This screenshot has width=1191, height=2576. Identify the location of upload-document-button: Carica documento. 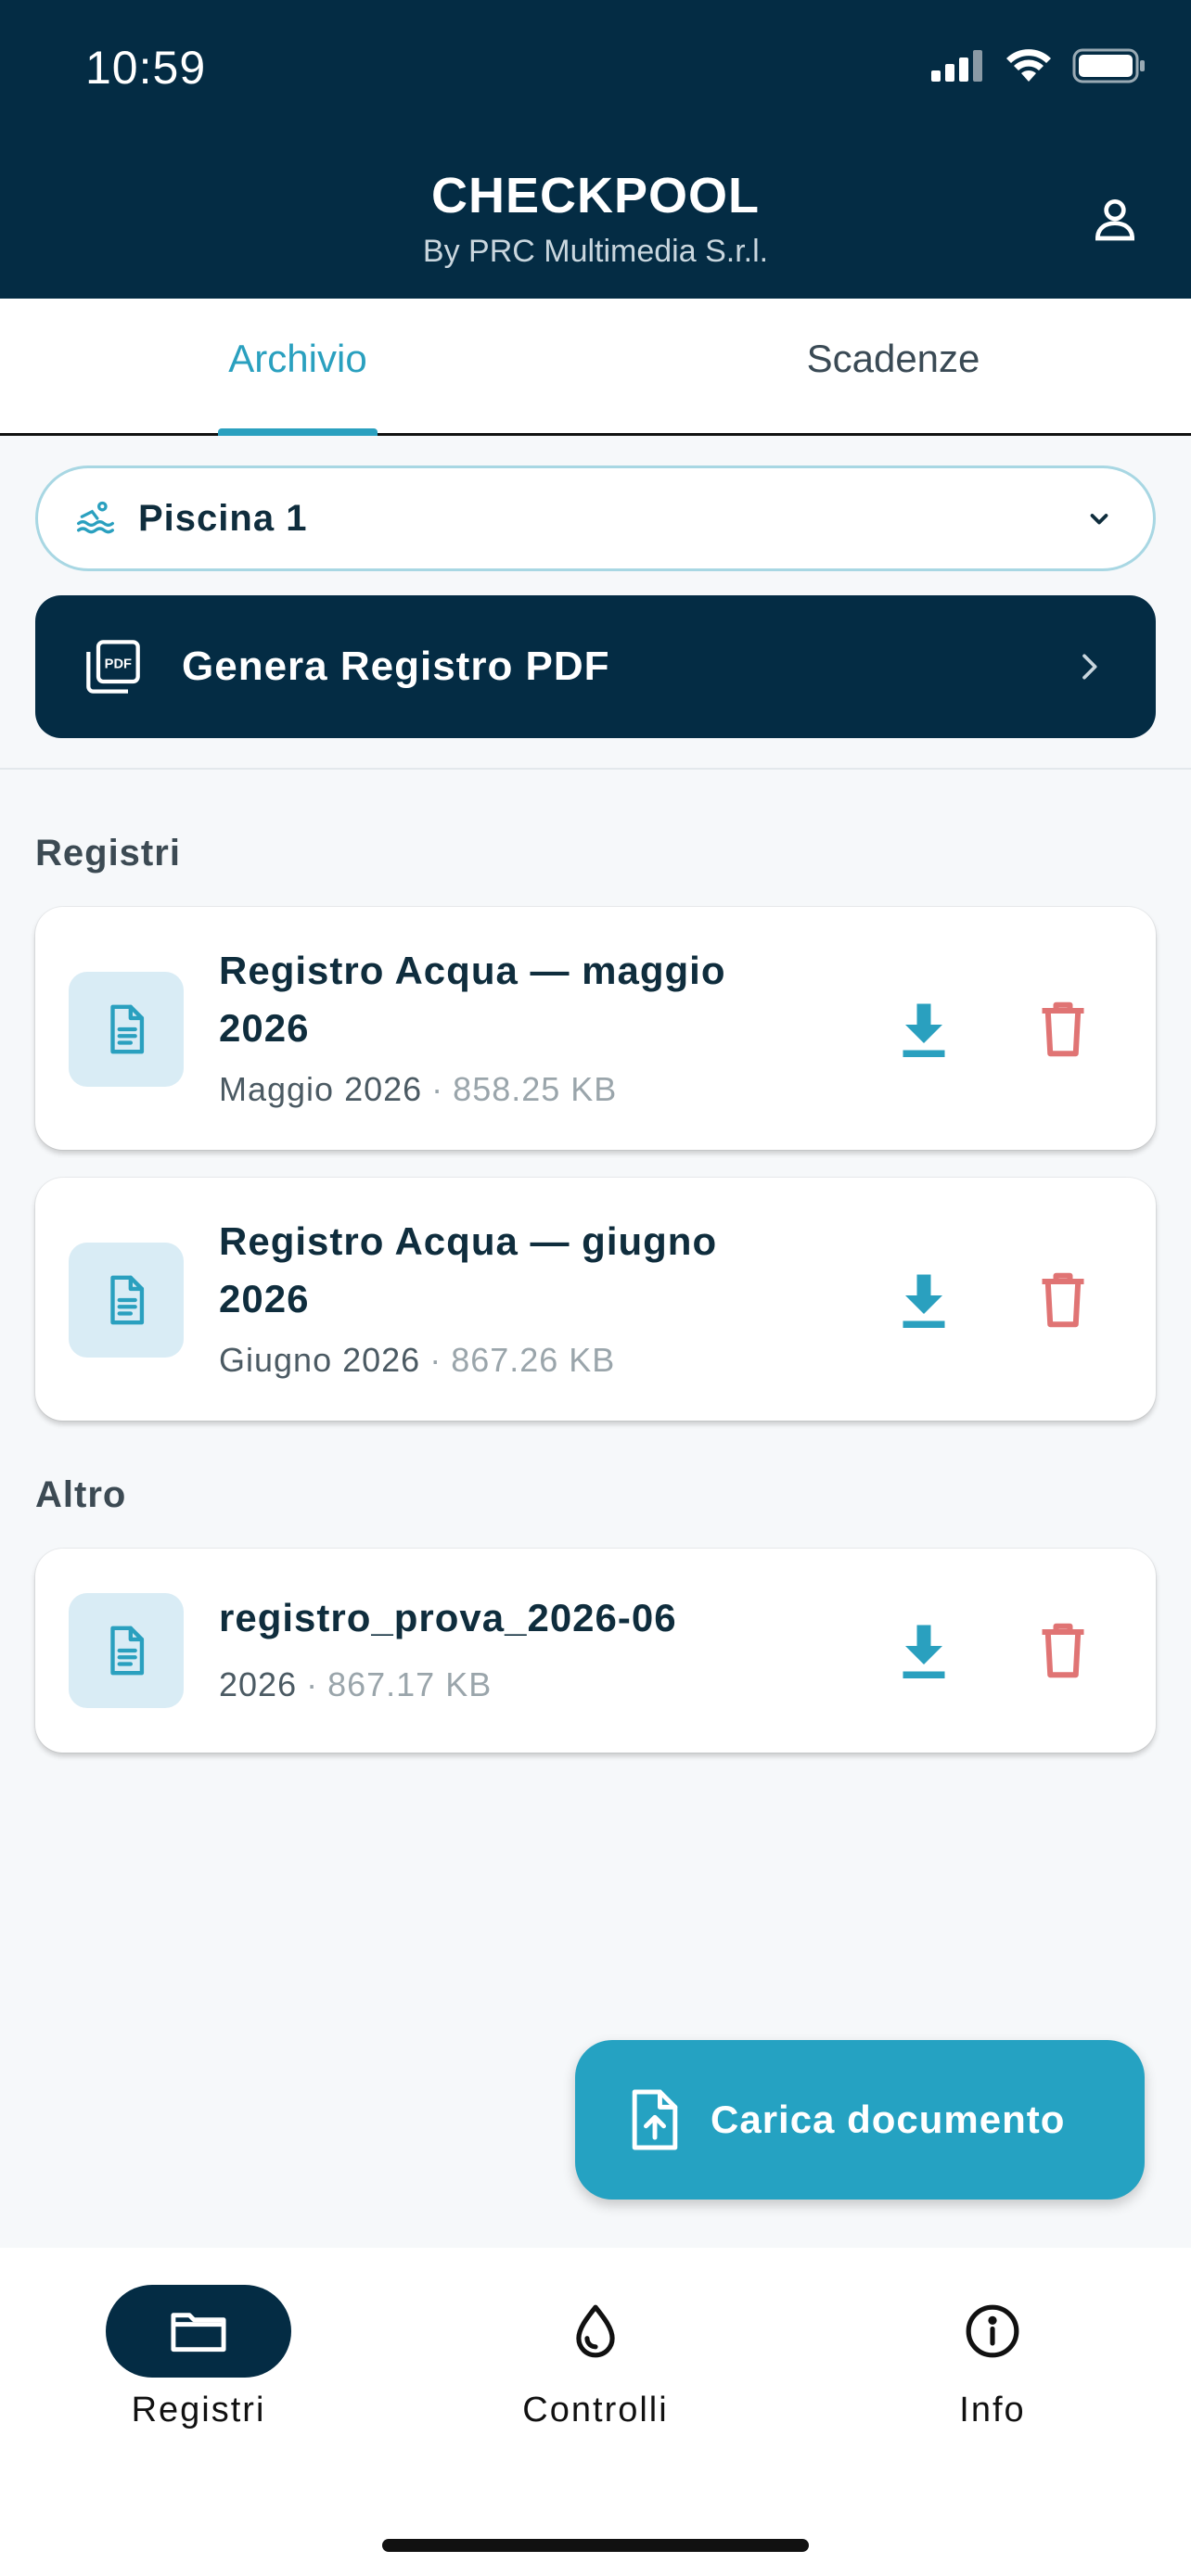
(860, 2120).